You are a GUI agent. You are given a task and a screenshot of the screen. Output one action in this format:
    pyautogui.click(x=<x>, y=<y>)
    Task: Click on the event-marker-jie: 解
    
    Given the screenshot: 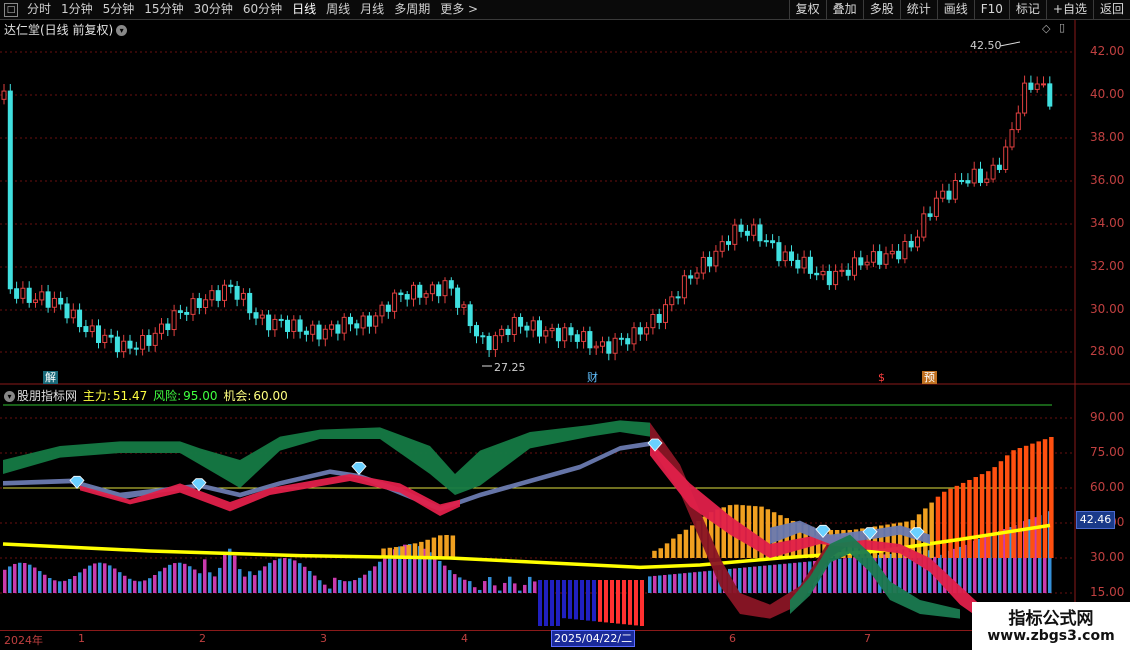 What is the action you would take?
    pyautogui.click(x=50, y=377)
    